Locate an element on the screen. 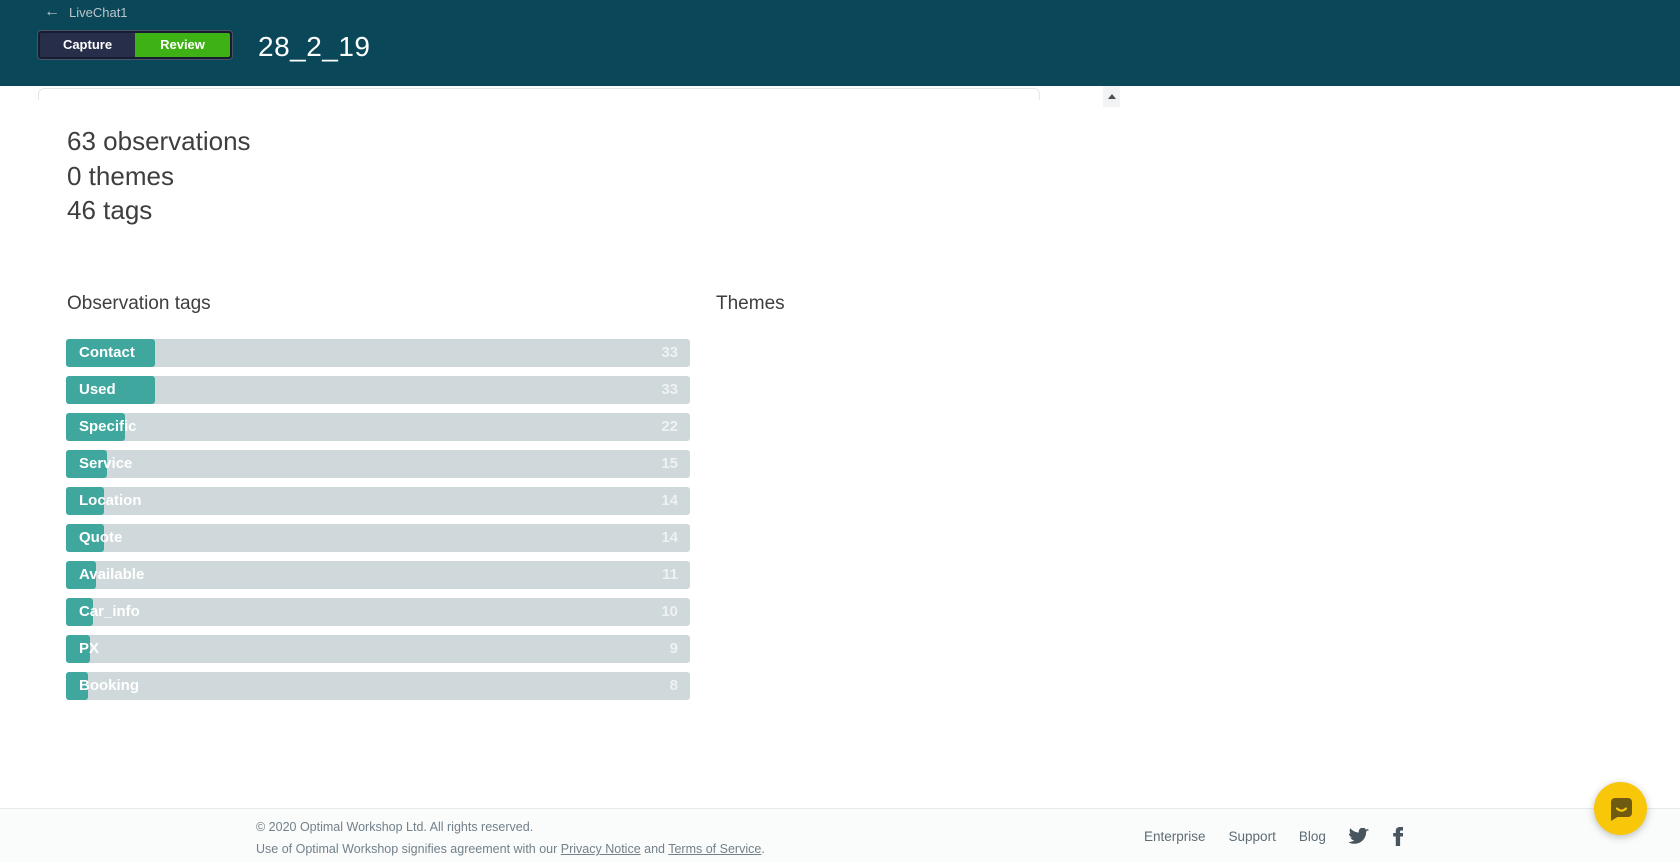 The image size is (1680, 863). up-arrow-icon is located at coordinates (1111, 96).